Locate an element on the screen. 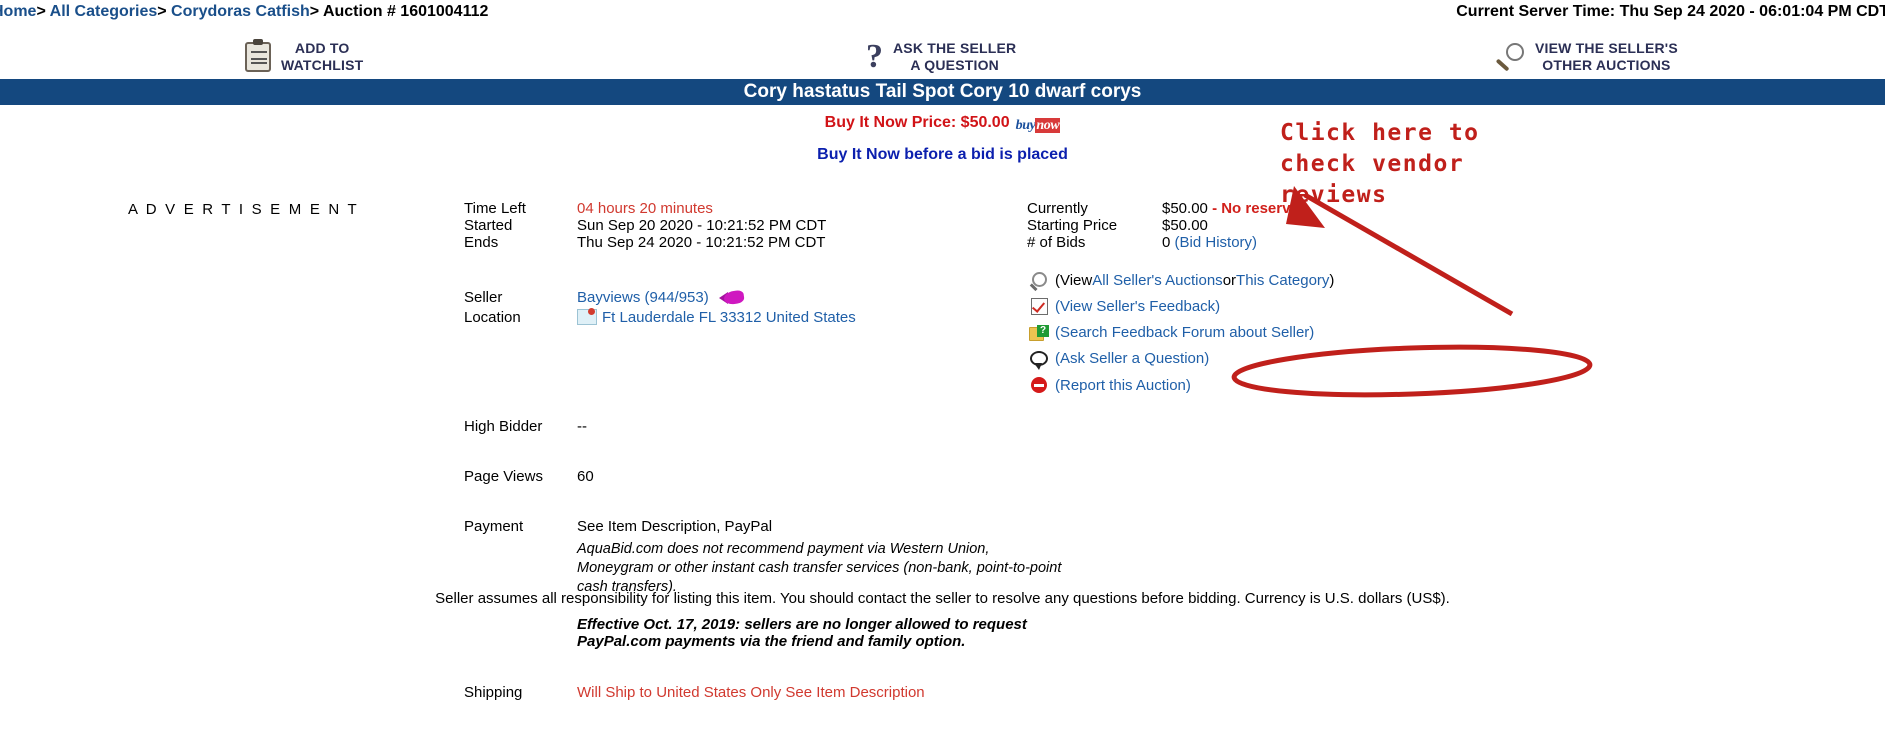  seller-link-report-auction: (Report this Auction) is located at coordinates (1377, 385).